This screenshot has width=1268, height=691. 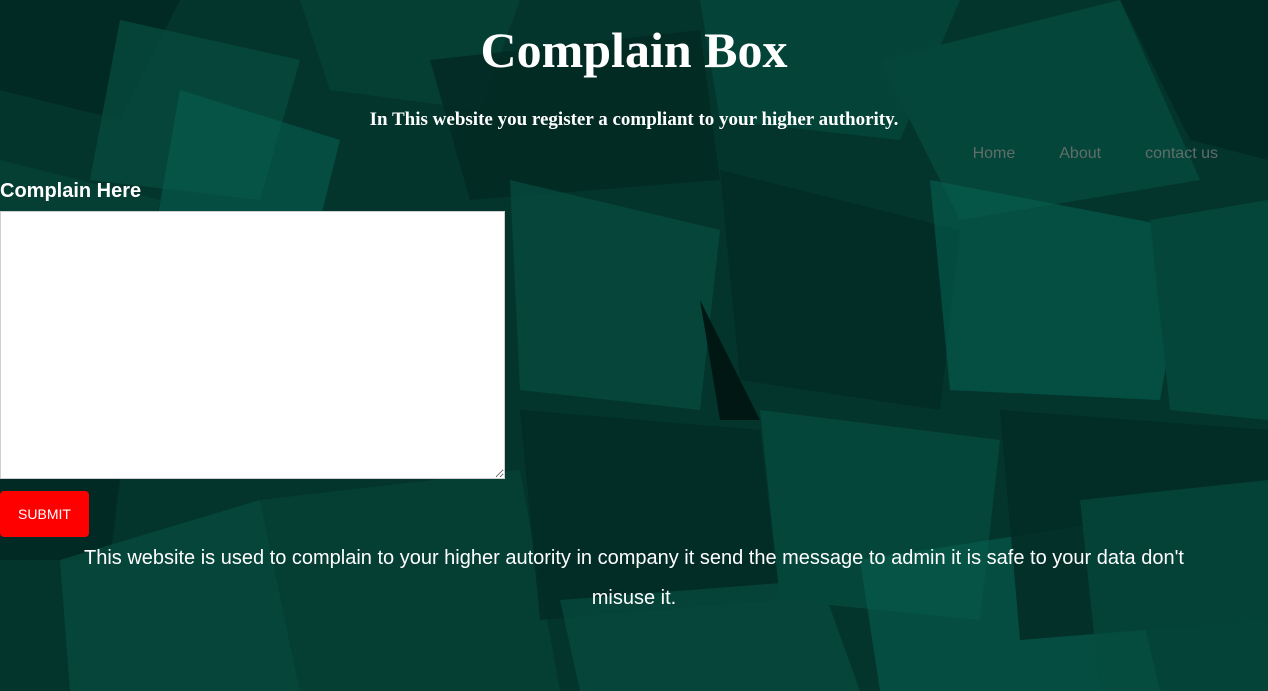 What do you see at coordinates (71, 191) in the screenshot?
I see `complain-label: Complain Here` at bounding box center [71, 191].